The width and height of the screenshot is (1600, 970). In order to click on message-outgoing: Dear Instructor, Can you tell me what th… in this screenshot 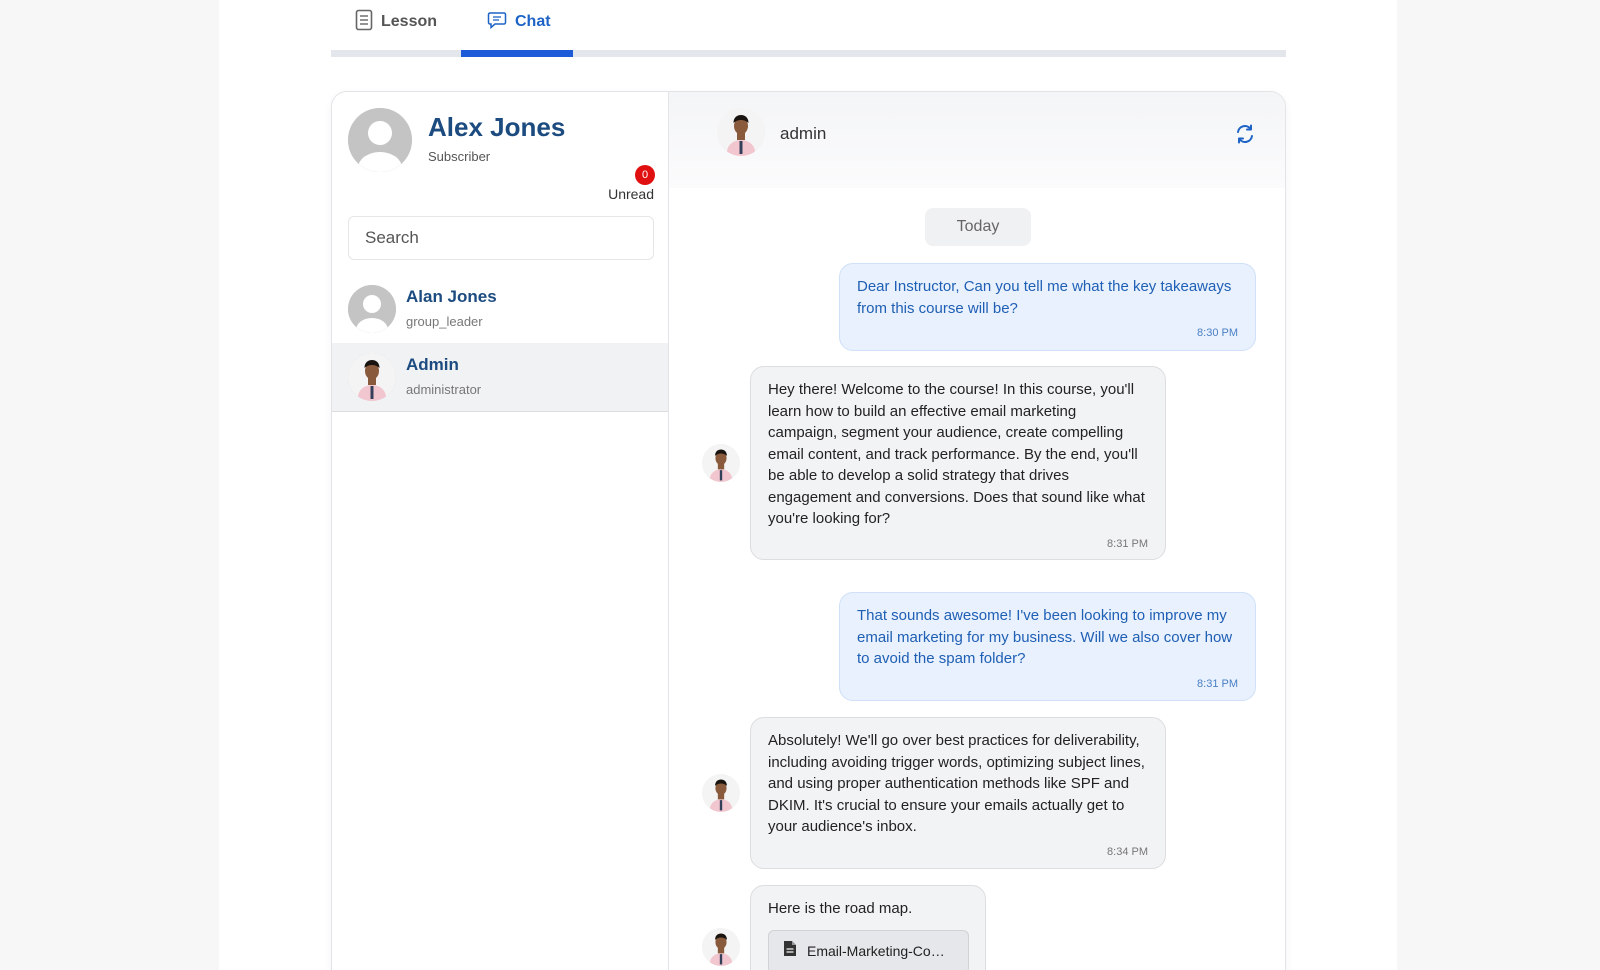, I will do `click(1047, 307)`.